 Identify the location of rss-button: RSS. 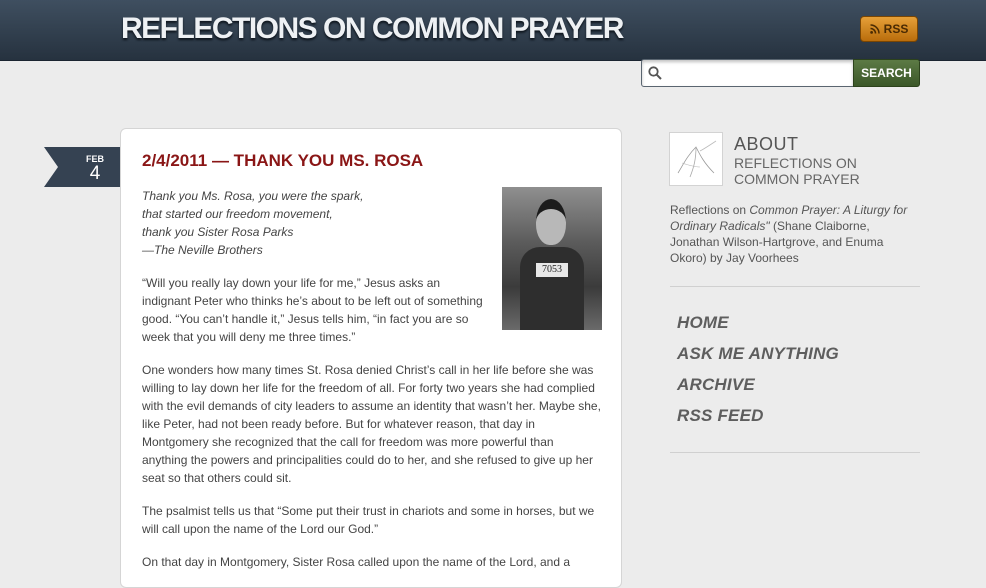
(889, 29).